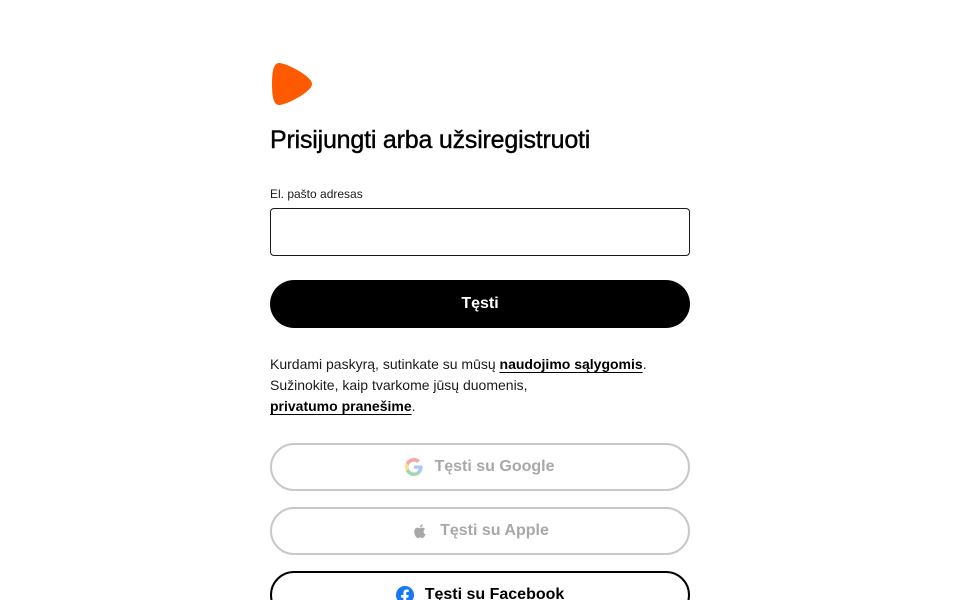 The width and height of the screenshot is (960, 600). I want to click on facebook-icon, so click(404, 593).